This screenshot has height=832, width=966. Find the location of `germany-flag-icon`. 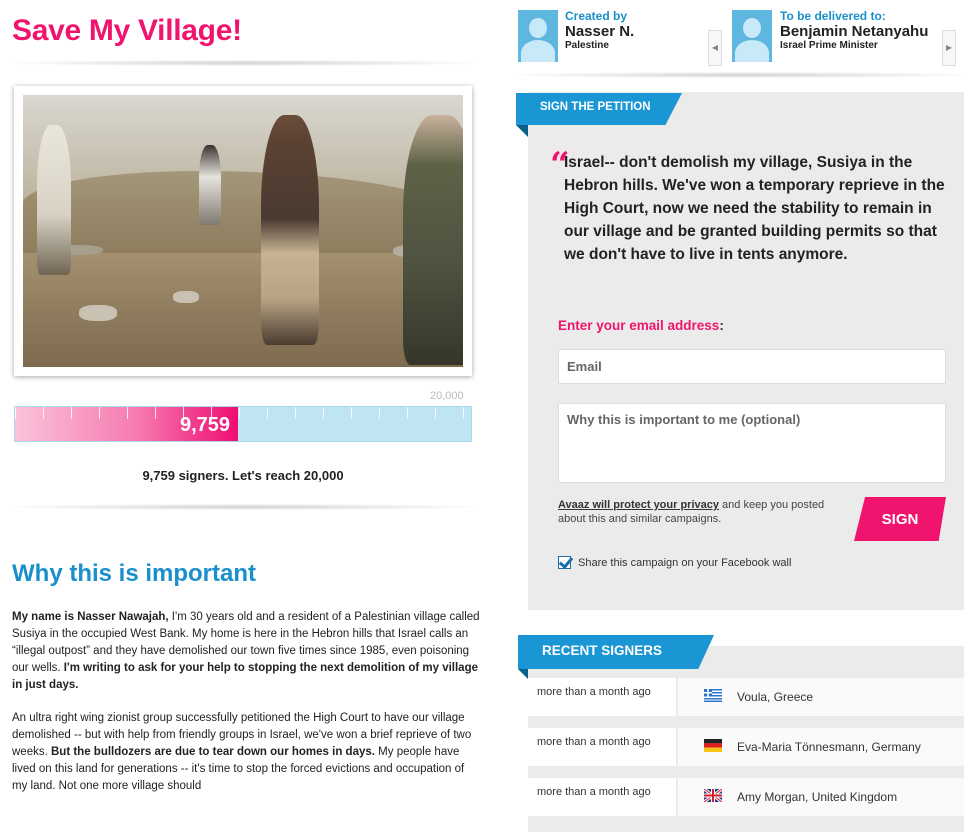

germany-flag-icon is located at coordinates (713, 745).